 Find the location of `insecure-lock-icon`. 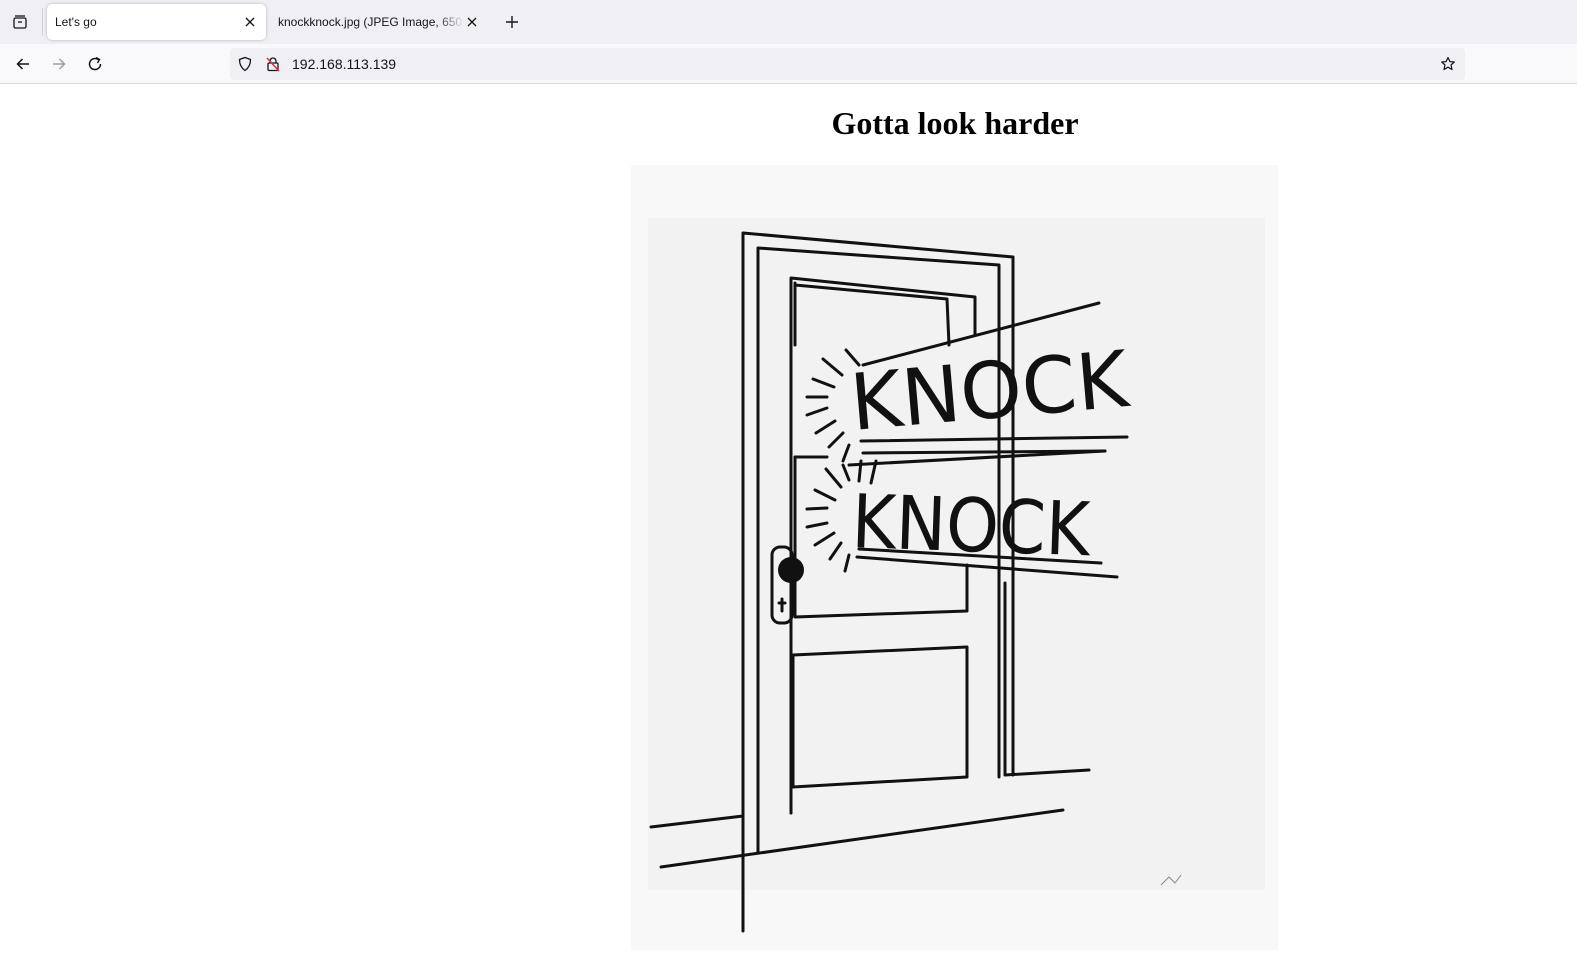

insecure-lock-icon is located at coordinates (273, 64).